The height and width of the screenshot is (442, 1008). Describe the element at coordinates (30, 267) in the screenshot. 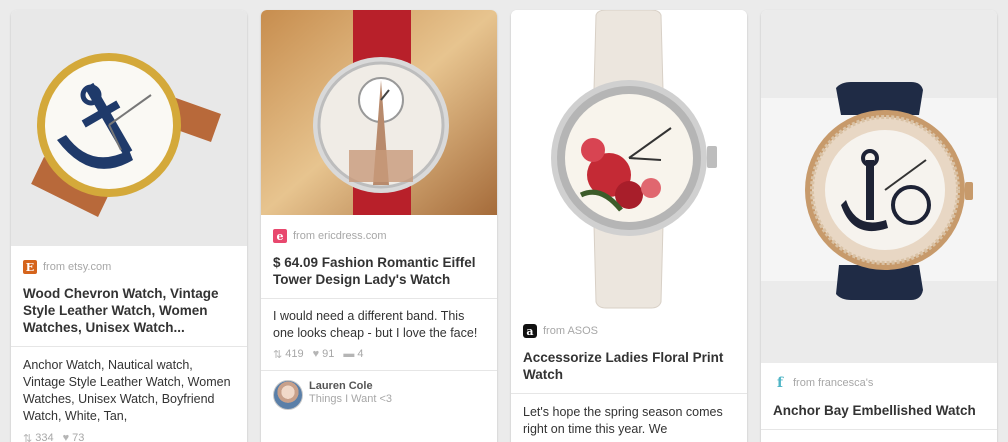

I see `etsy-icon: E` at that location.